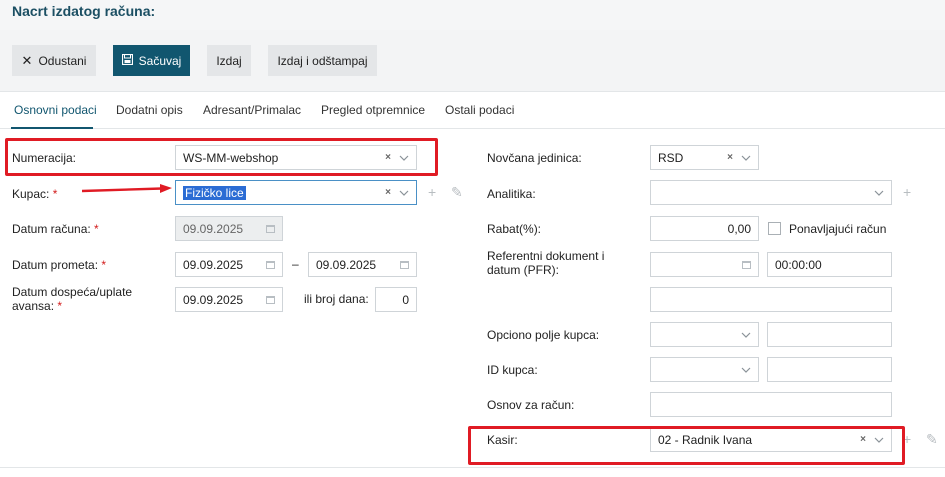 This screenshot has width=945, height=477. I want to click on referentni-dokument-label: Referentni dokument i datum (PFR):, so click(545, 263).